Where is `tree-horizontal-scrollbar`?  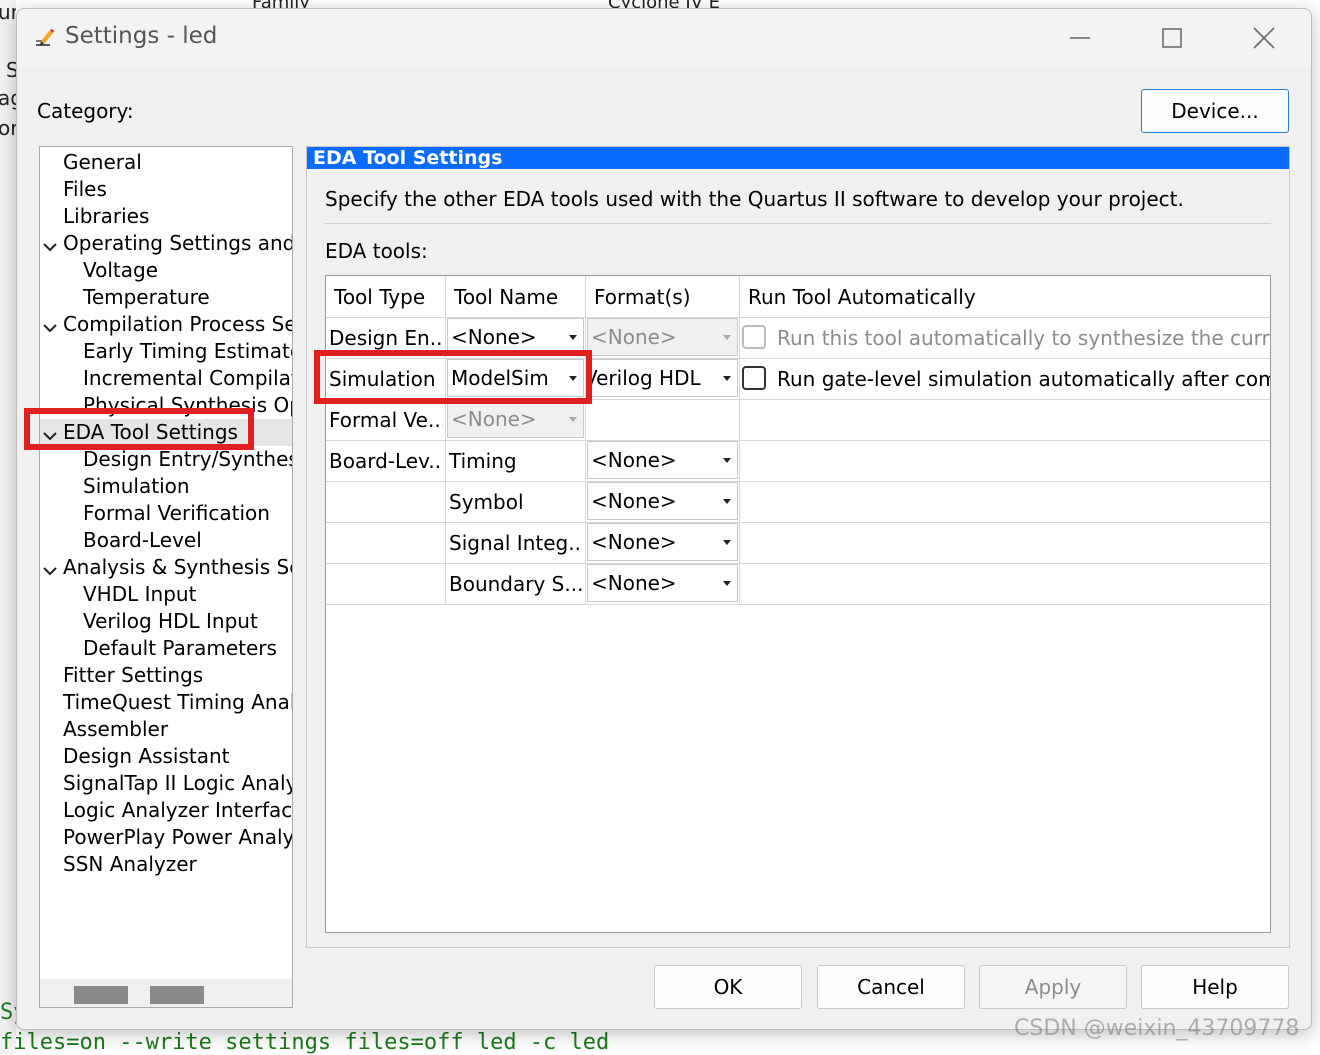
tree-horizontal-scrollbar is located at coordinates (166, 993).